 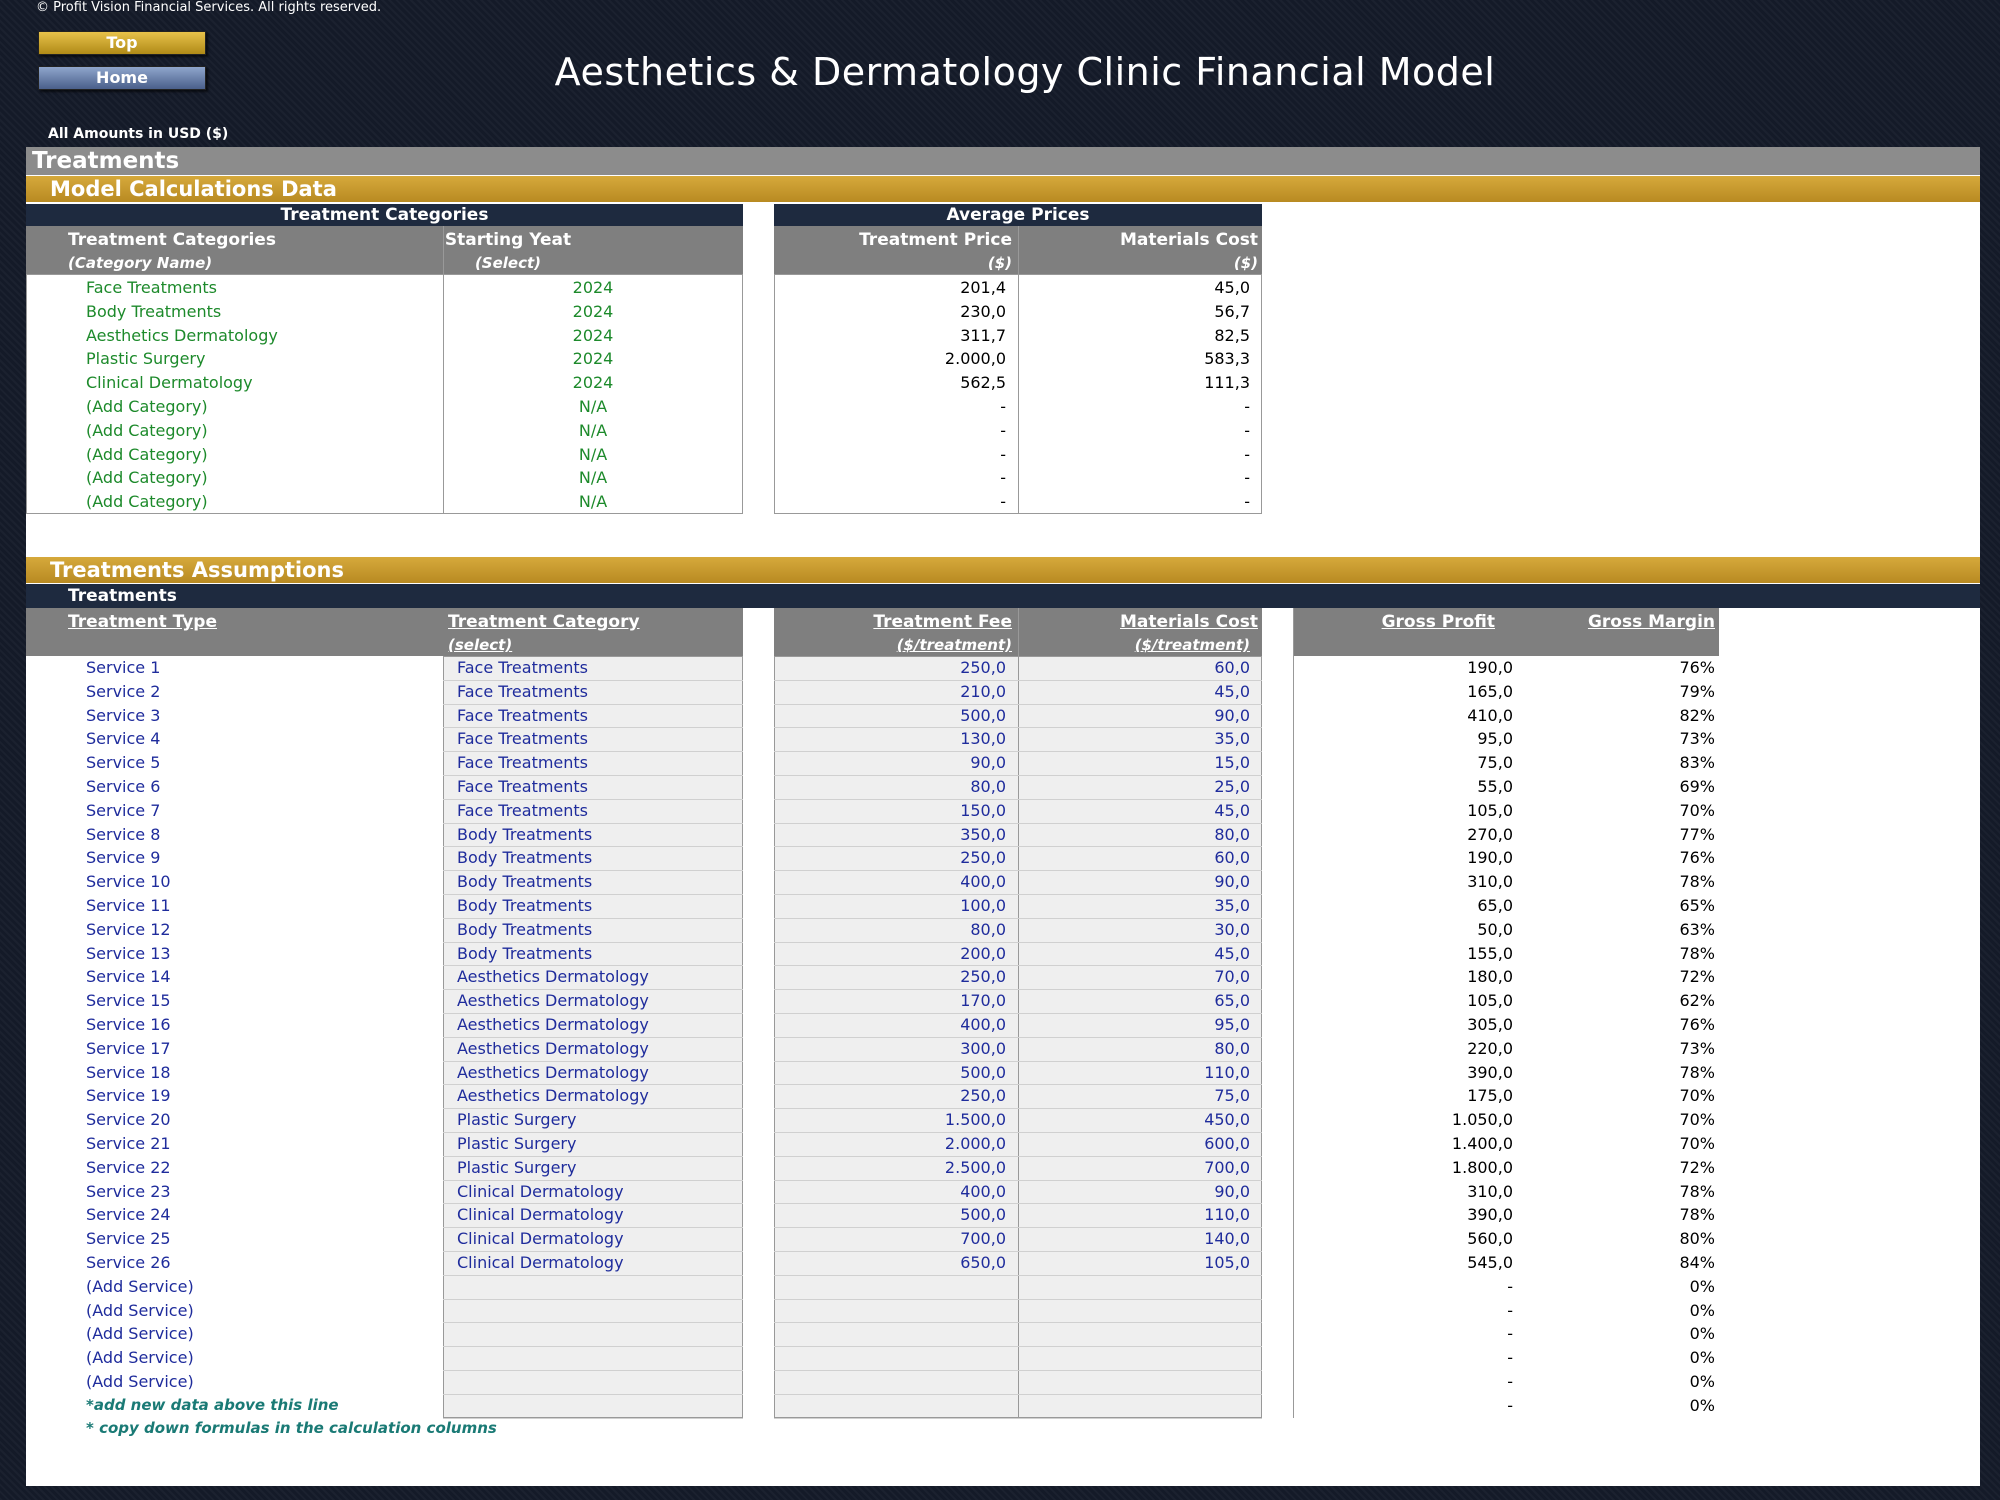 I want to click on service-type-cell: Service 3, so click(x=123, y=716).